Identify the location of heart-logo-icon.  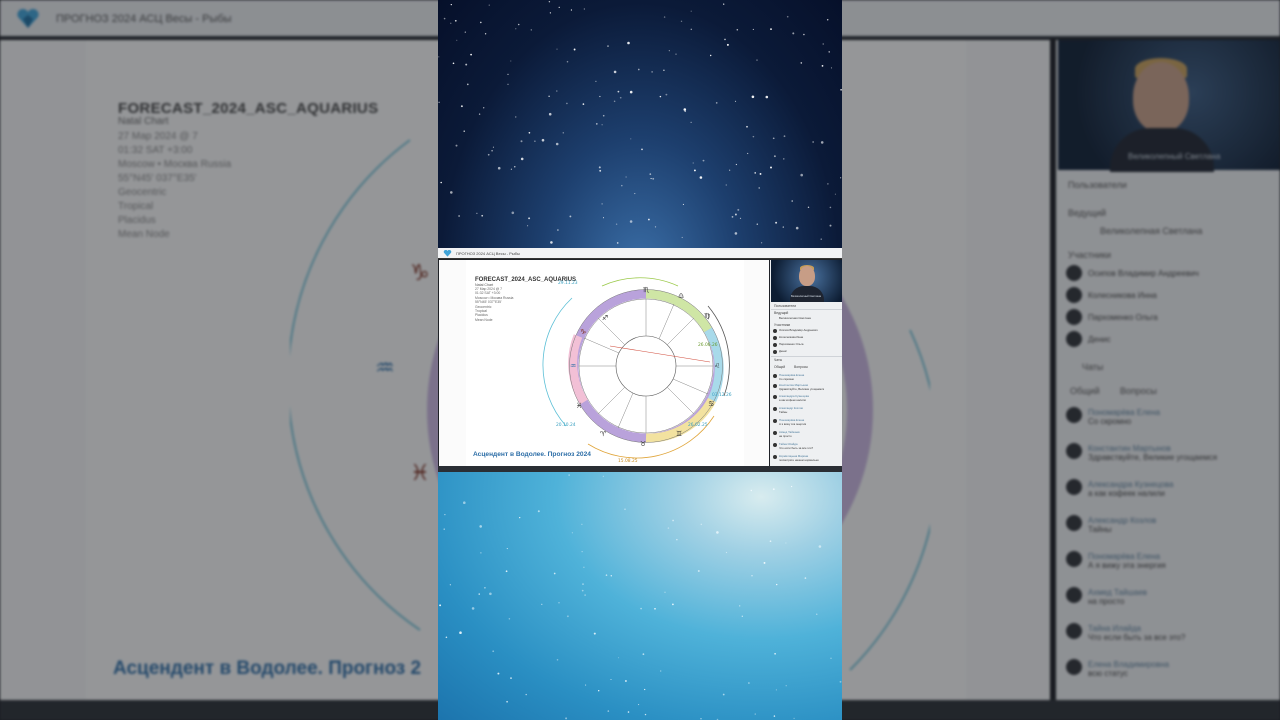
(447, 253).